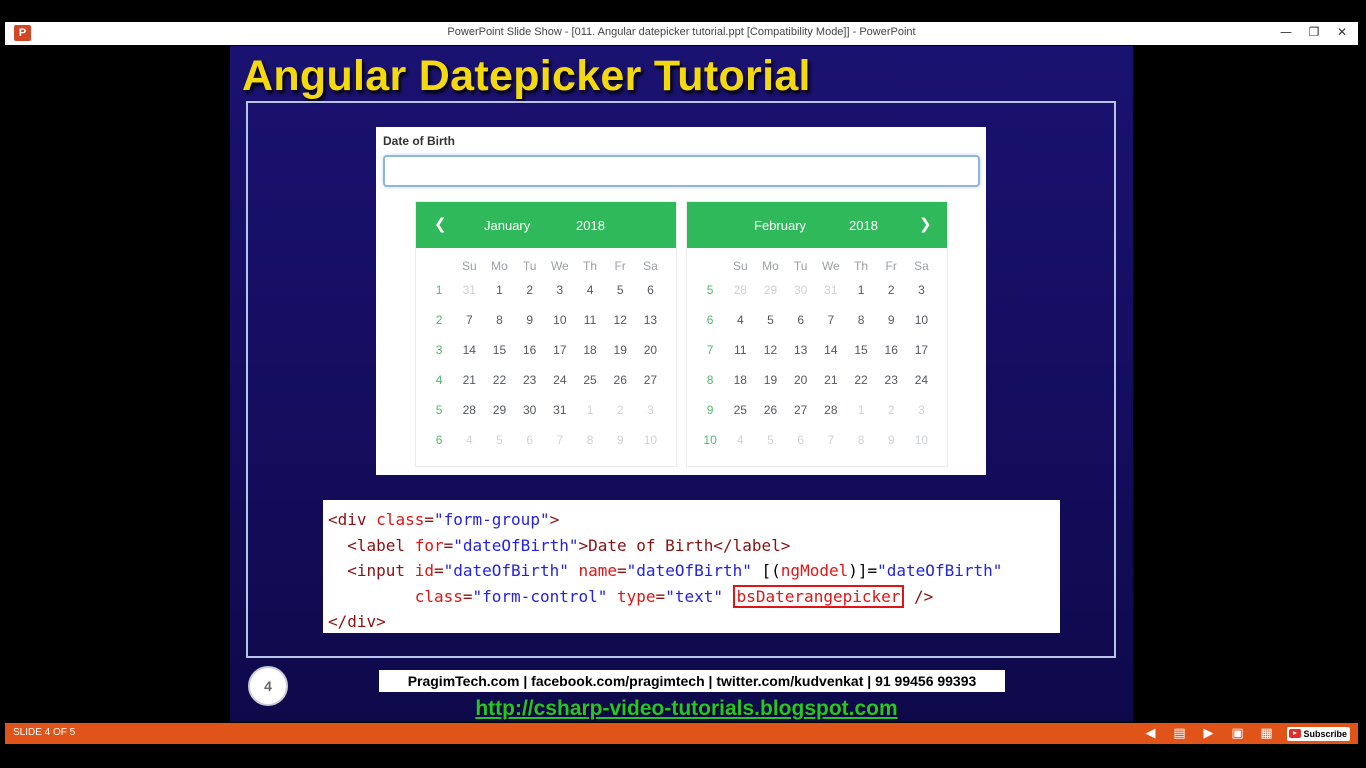  I want to click on next-month-icon: ❯, so click(925, 224).